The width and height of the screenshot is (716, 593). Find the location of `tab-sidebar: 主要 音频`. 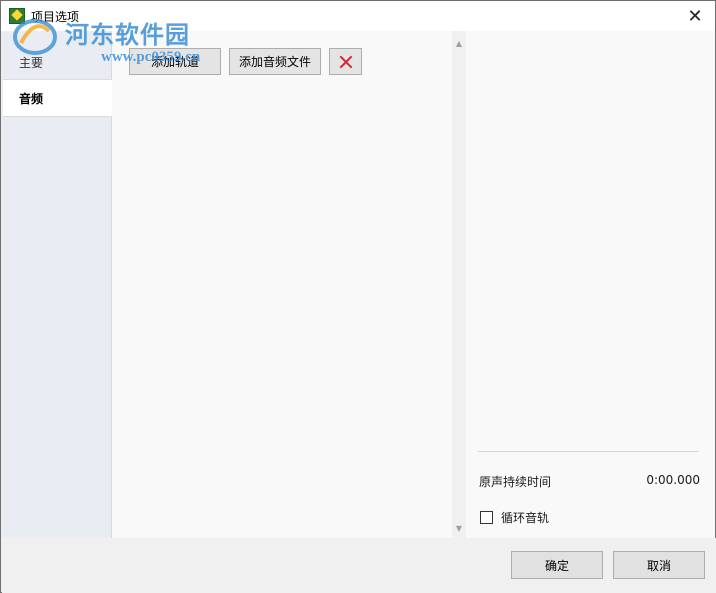

tab-sidebar: 主要 音频 is located at coordinates (57, 284).